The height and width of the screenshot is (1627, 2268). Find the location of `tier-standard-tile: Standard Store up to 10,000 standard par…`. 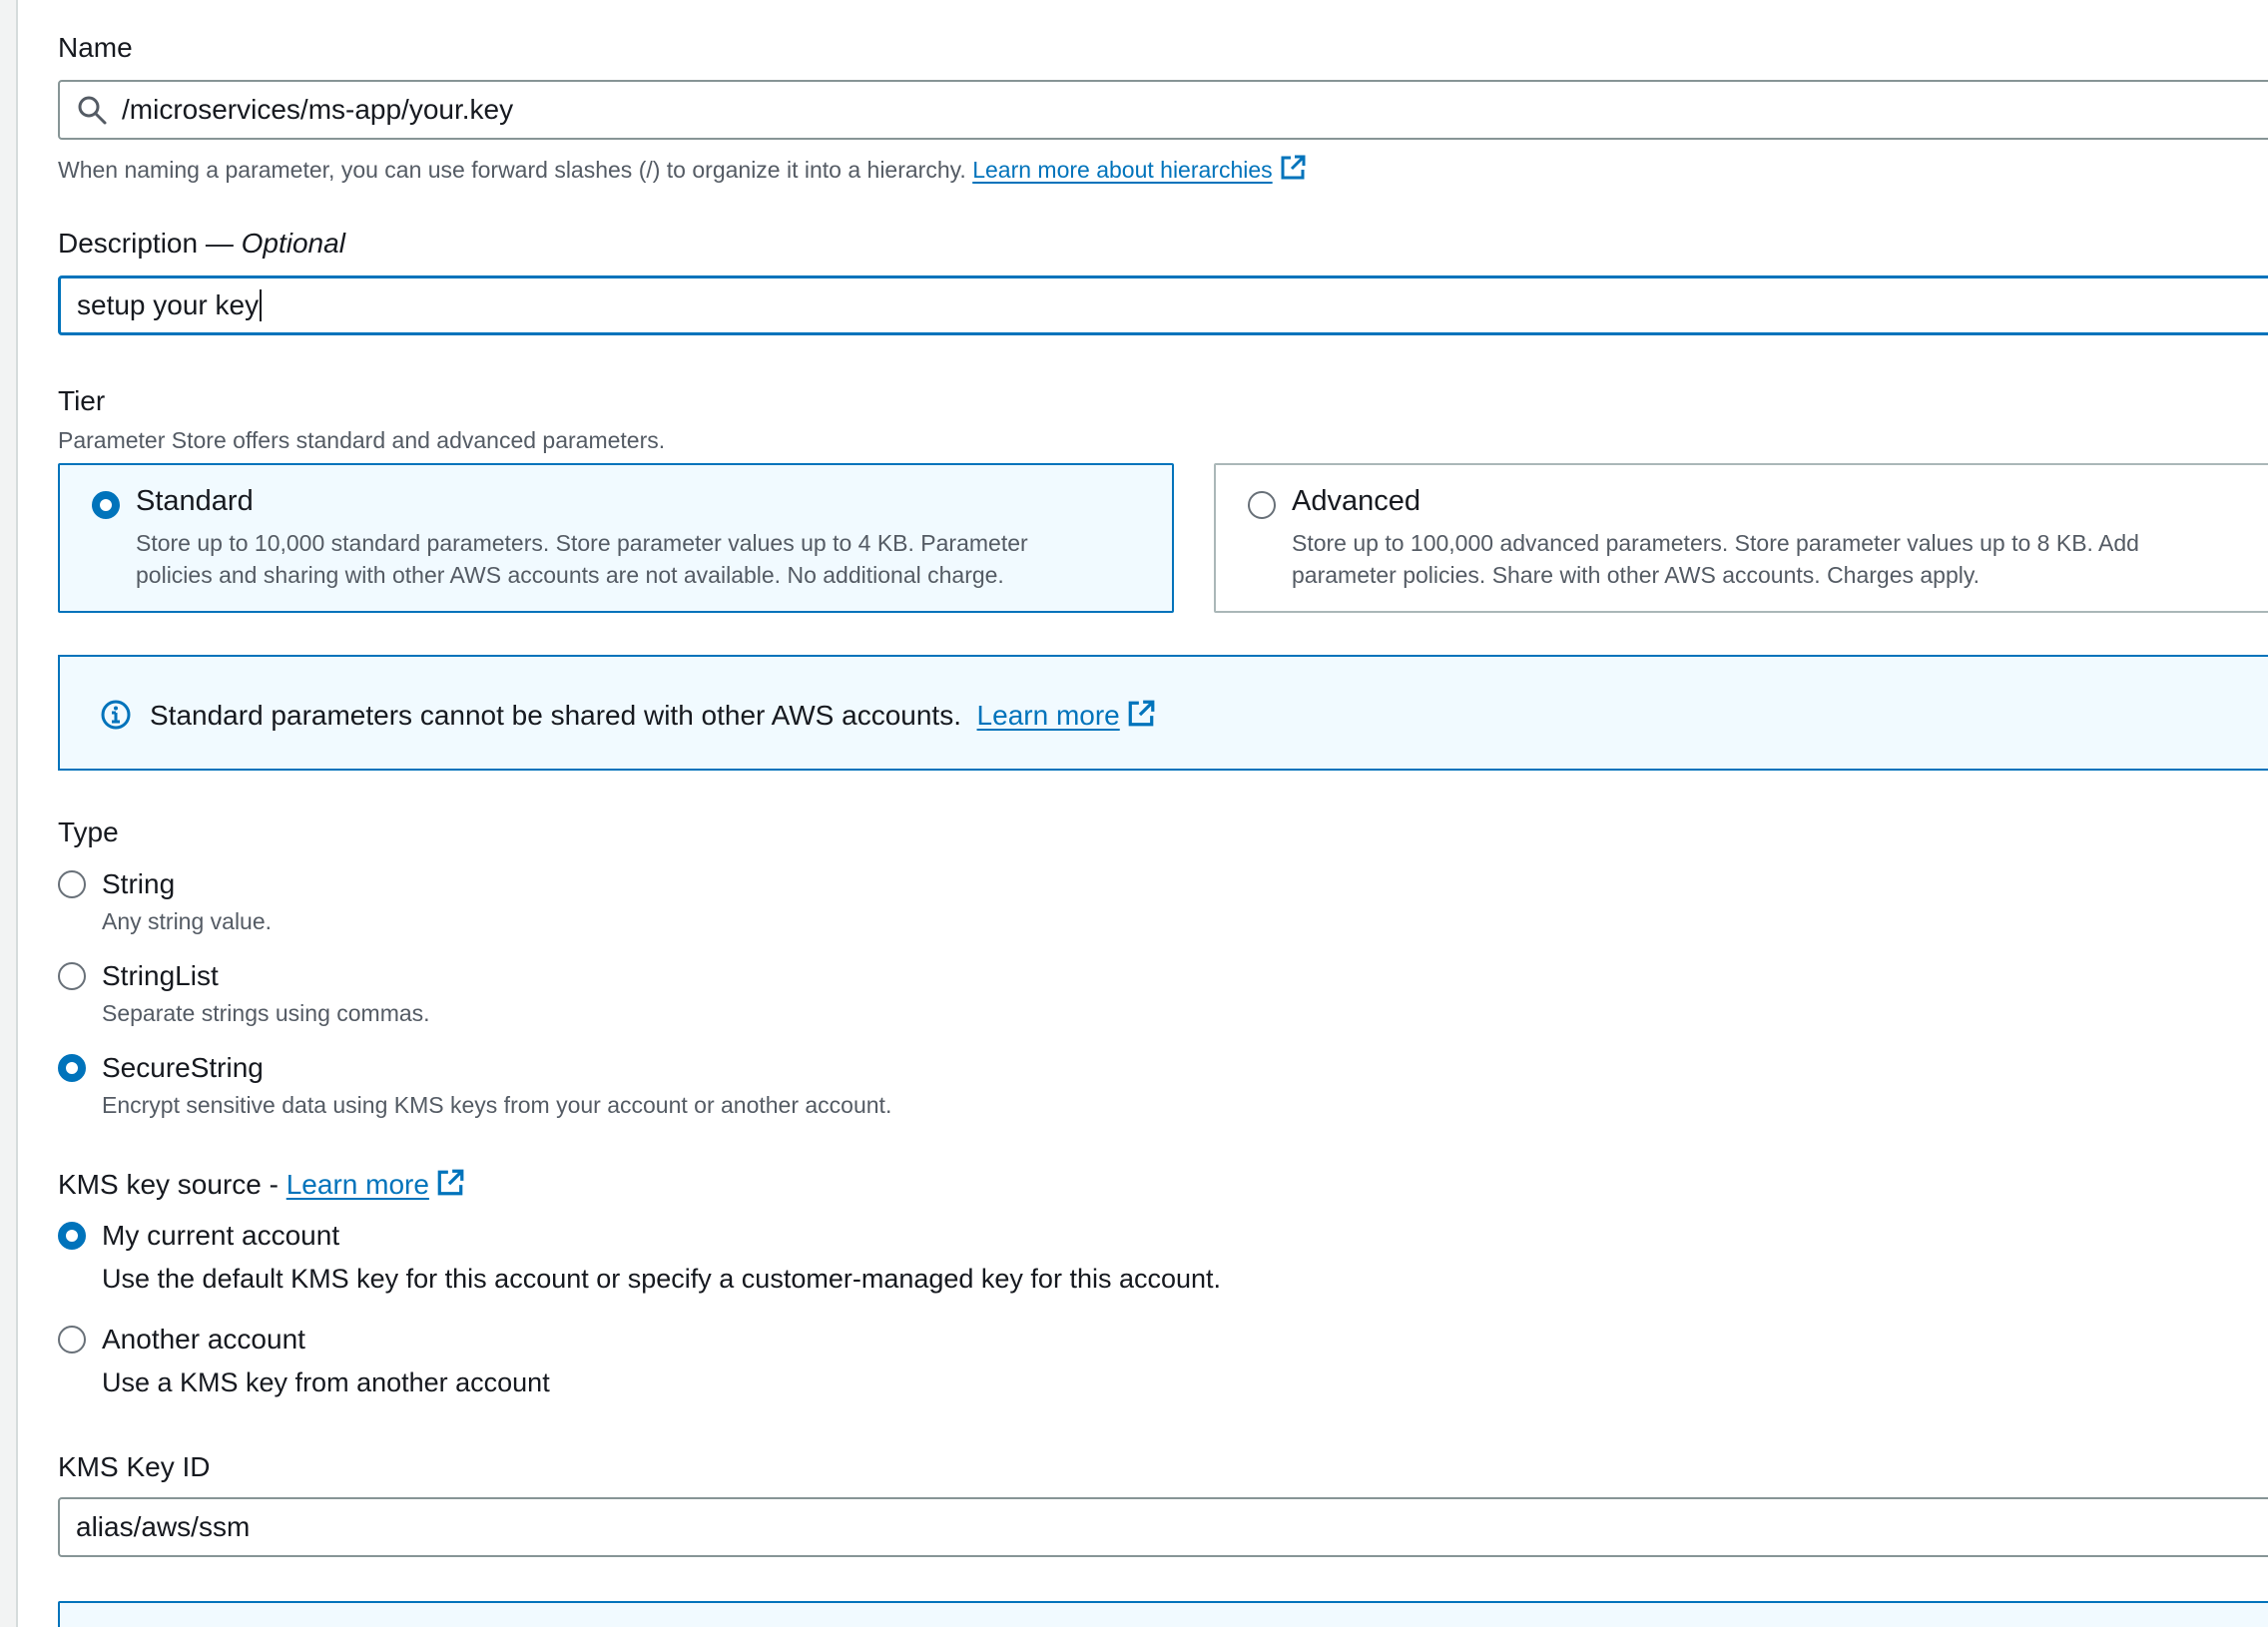

tier-standard-tile: Standard Store up to 10,000 standard par… is located at coordinates (616, 538).